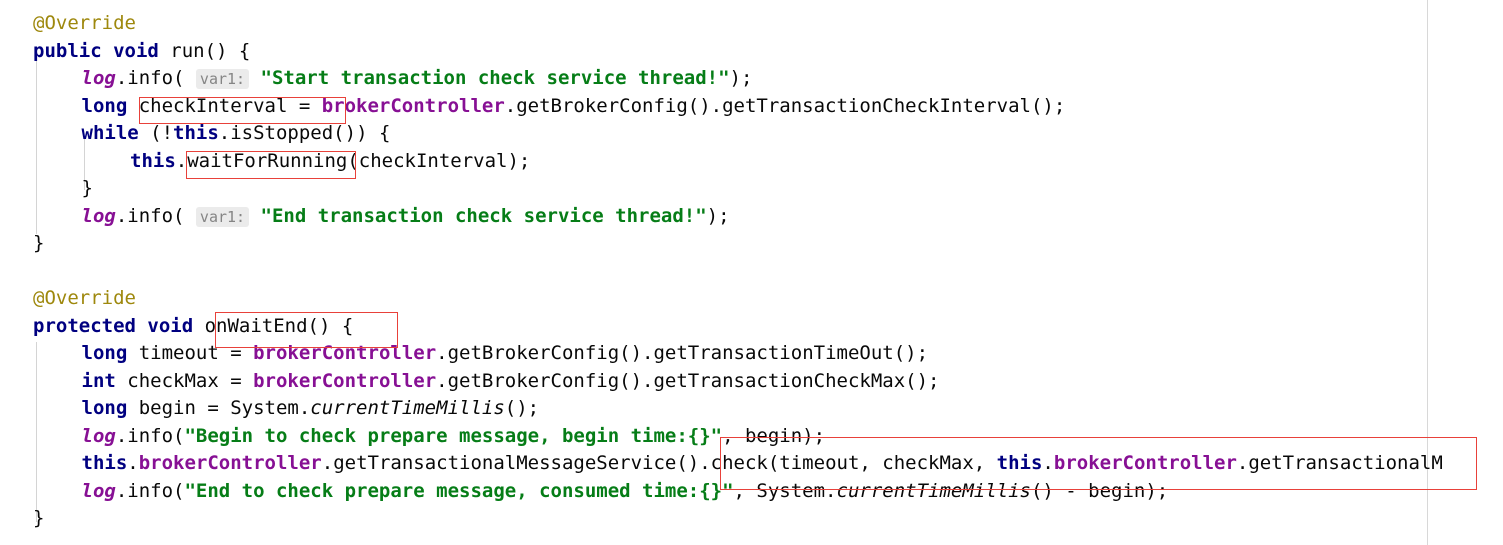 The width and height of the screenshot is (1503, 545). What do you see at coordinates (1099, 490) in the screenshot?
I see `code-token: () - begin);` at bounding box center [1099, 490].